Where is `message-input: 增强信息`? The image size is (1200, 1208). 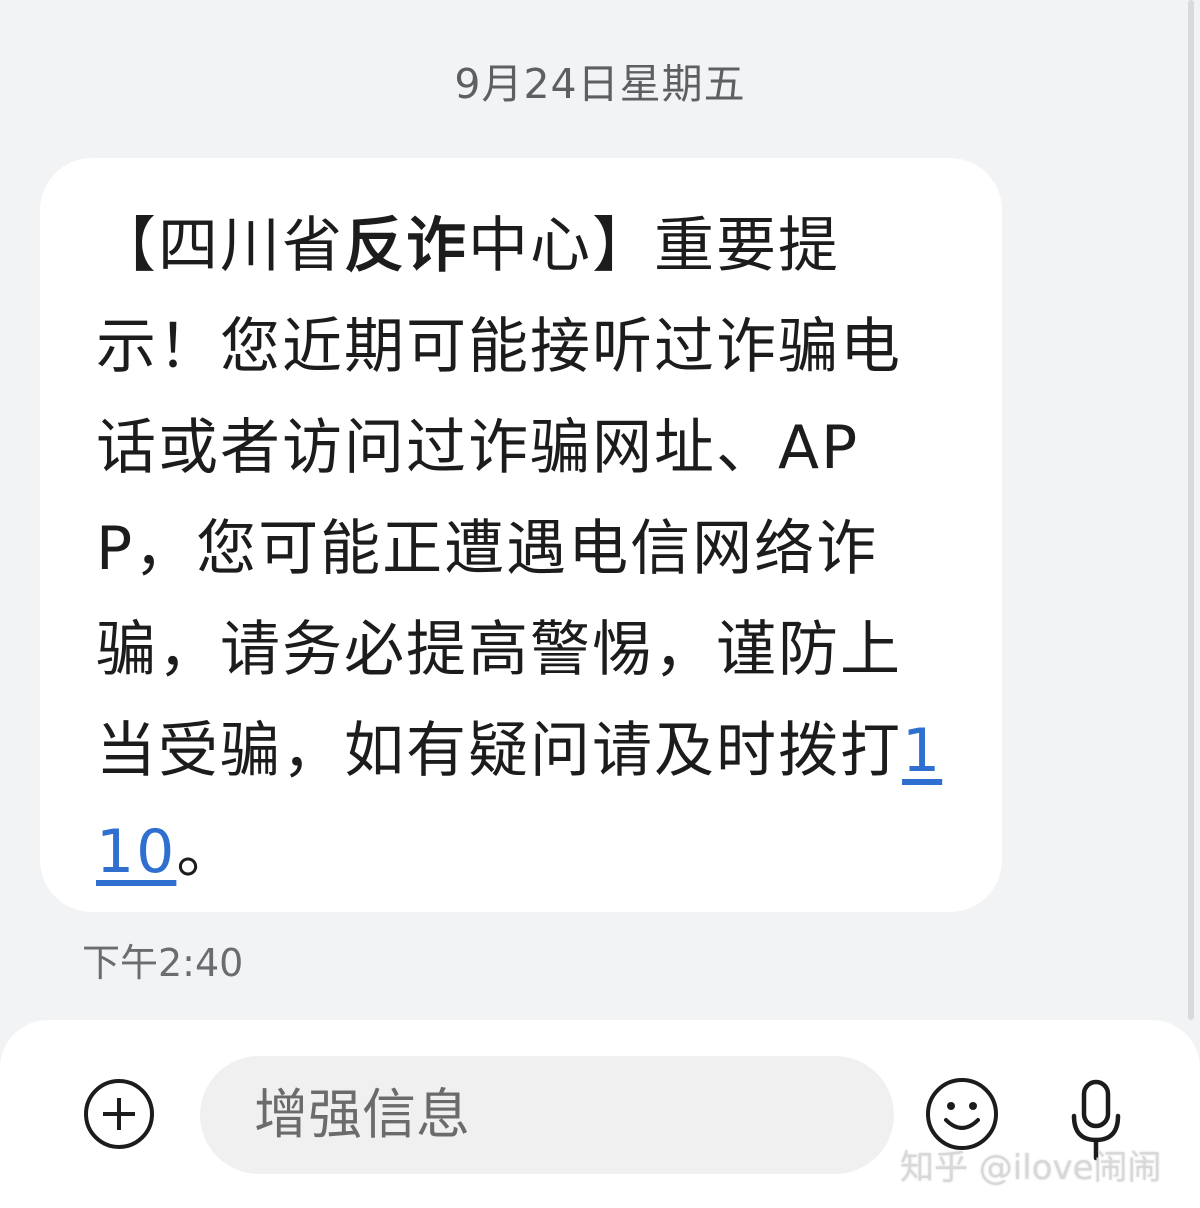
message-input: 增强信息 is located at coordinates (547, 1115).